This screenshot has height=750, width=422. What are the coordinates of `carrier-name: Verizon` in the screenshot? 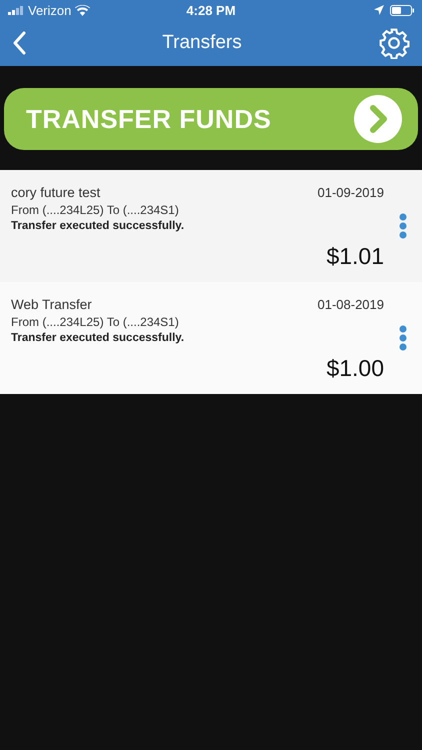 It's located at (50, 10).